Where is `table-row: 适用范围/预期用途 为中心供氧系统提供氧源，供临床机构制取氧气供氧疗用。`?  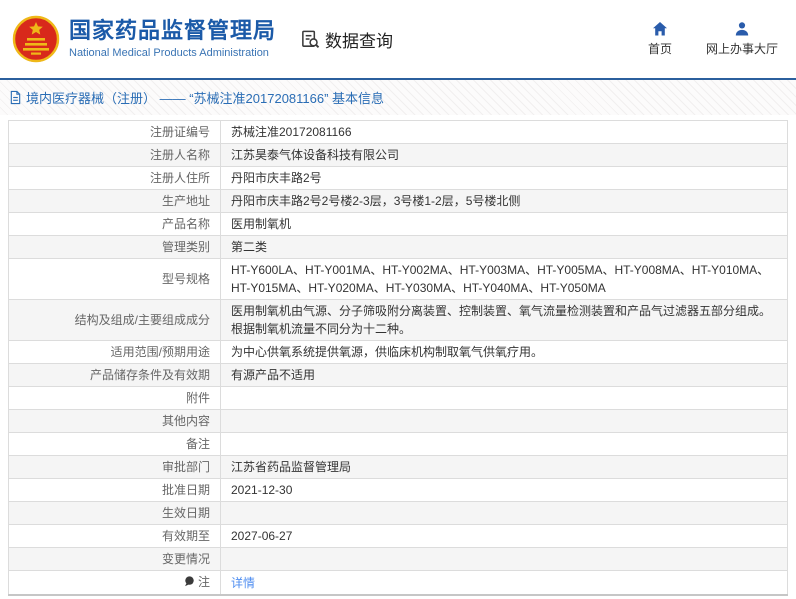
table-row: 适用范围/预期用途 为中心供氧系统提供氧源，供临床机构制取氧气供氧疗用。 is located at coordinates (398, 352).